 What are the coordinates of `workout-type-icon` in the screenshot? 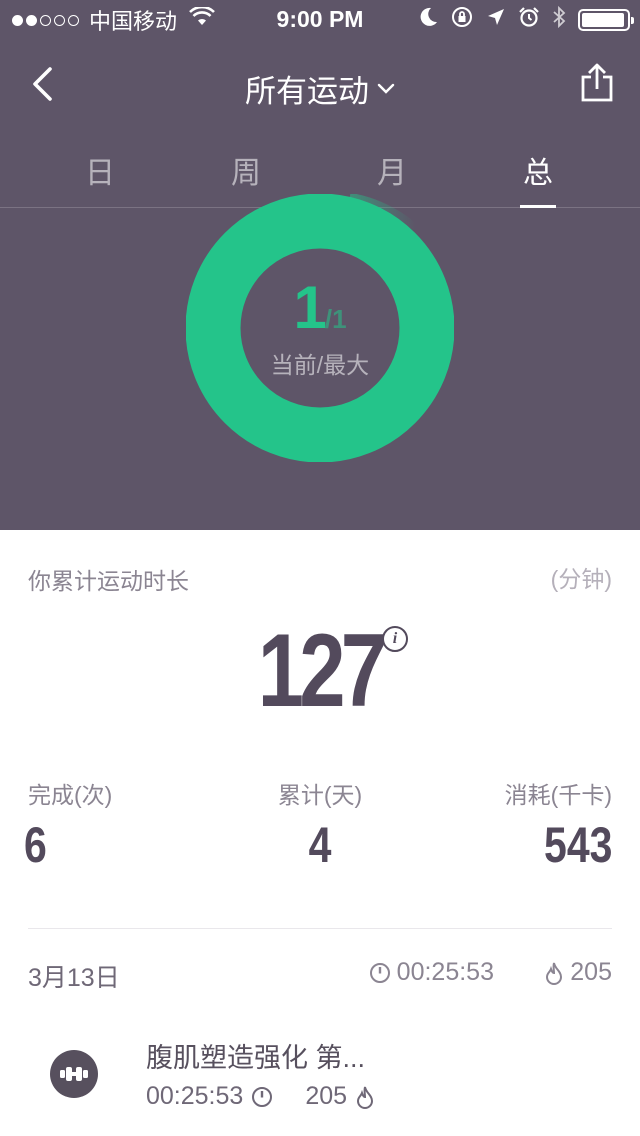 It's located at (74, 1074).